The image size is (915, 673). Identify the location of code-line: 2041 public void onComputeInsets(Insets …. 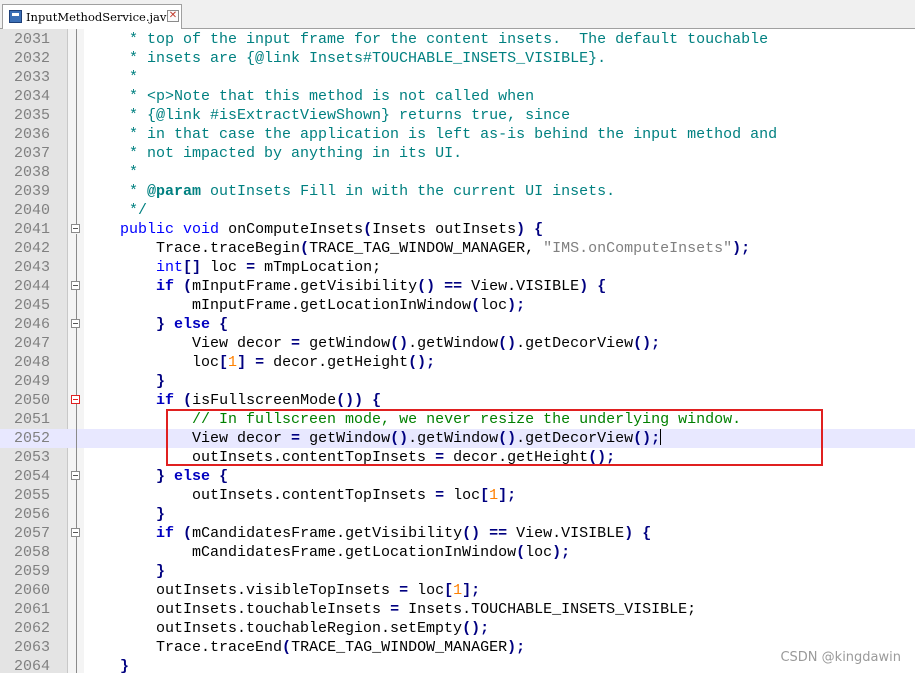
(457, 229).